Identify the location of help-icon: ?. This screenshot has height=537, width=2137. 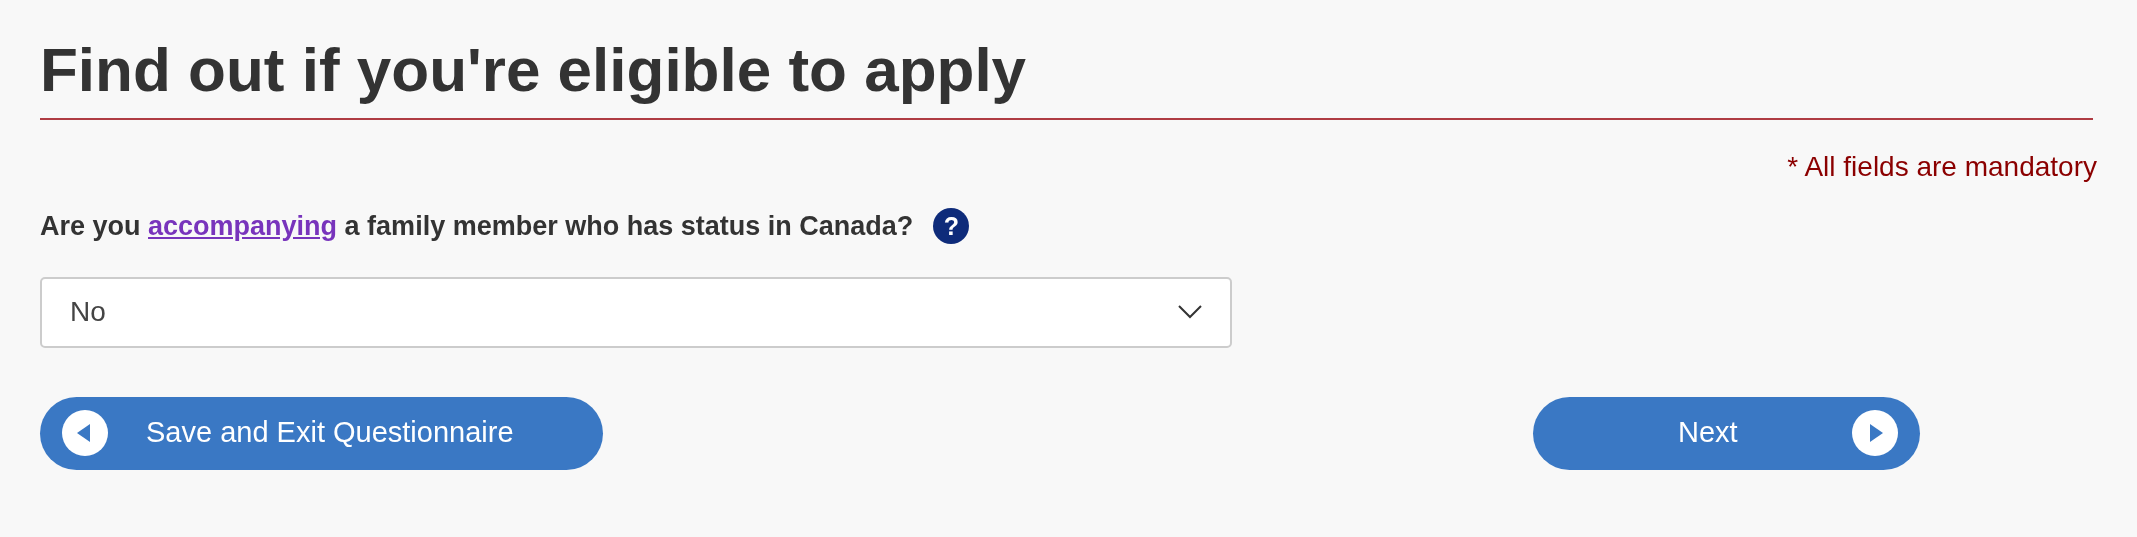
(951, 226).